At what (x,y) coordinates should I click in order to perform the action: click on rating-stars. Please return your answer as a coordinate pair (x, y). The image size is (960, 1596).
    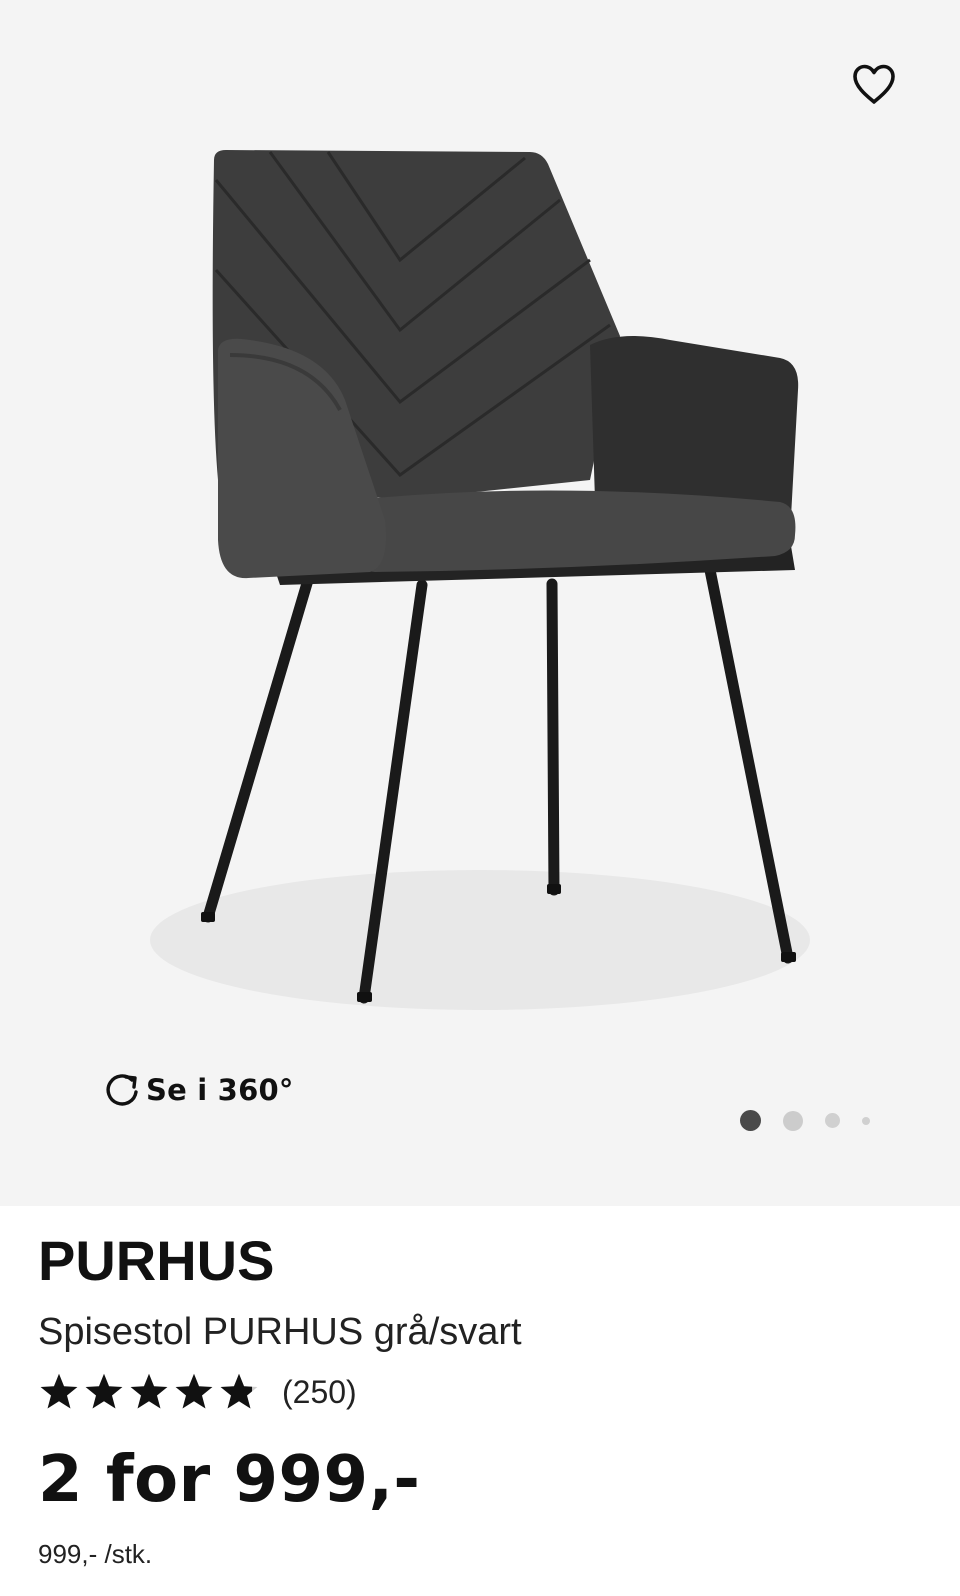
    Looking at the image, I should click on (149, 1392).